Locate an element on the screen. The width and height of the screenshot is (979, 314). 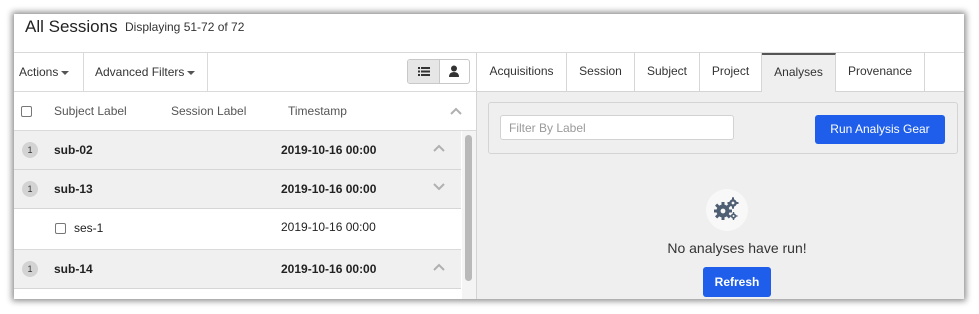
analyses-filter-panel: Run Analysis Gear is located at coordinates (723, 128).